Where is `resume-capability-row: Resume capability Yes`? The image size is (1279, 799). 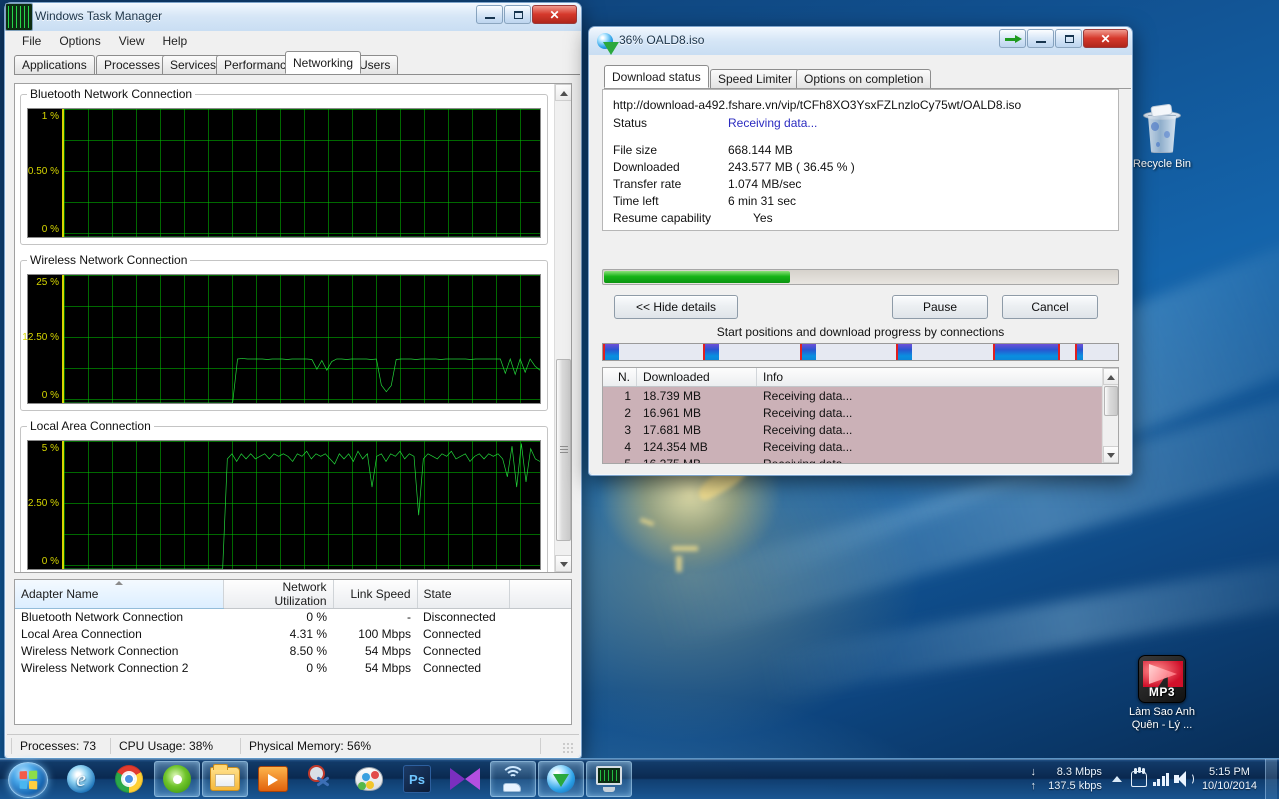 resume-capability-row: Resume capability Yes is located at coordinates (693, 218).